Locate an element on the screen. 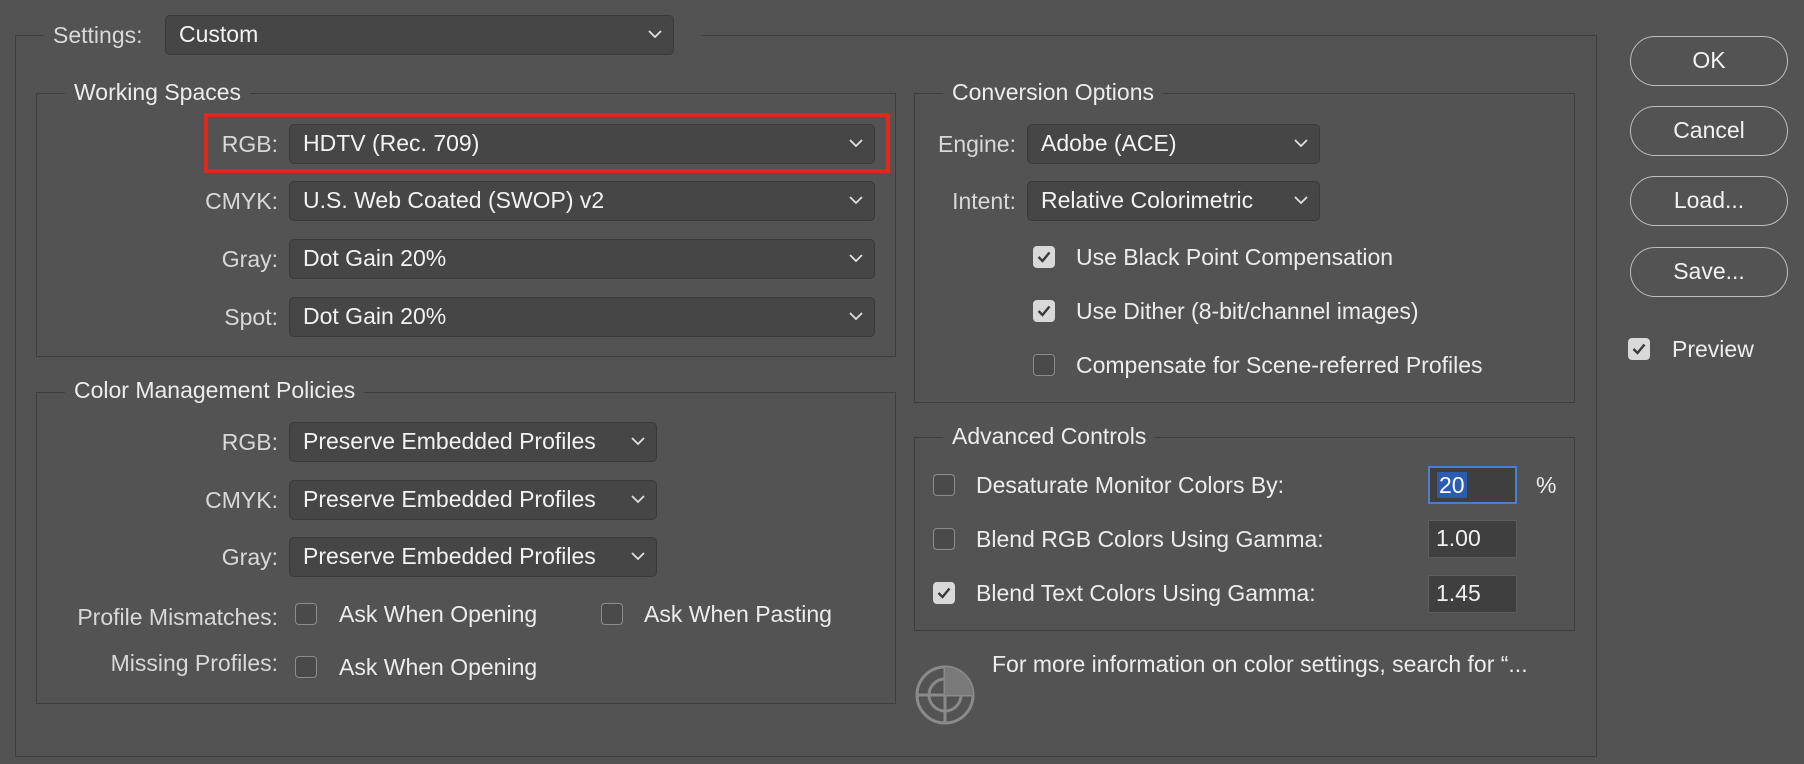 The height and width of the screenshot is (764, 1804). engine-dropdown: Adobe (ACE) is located at coordinates (1173, 144).